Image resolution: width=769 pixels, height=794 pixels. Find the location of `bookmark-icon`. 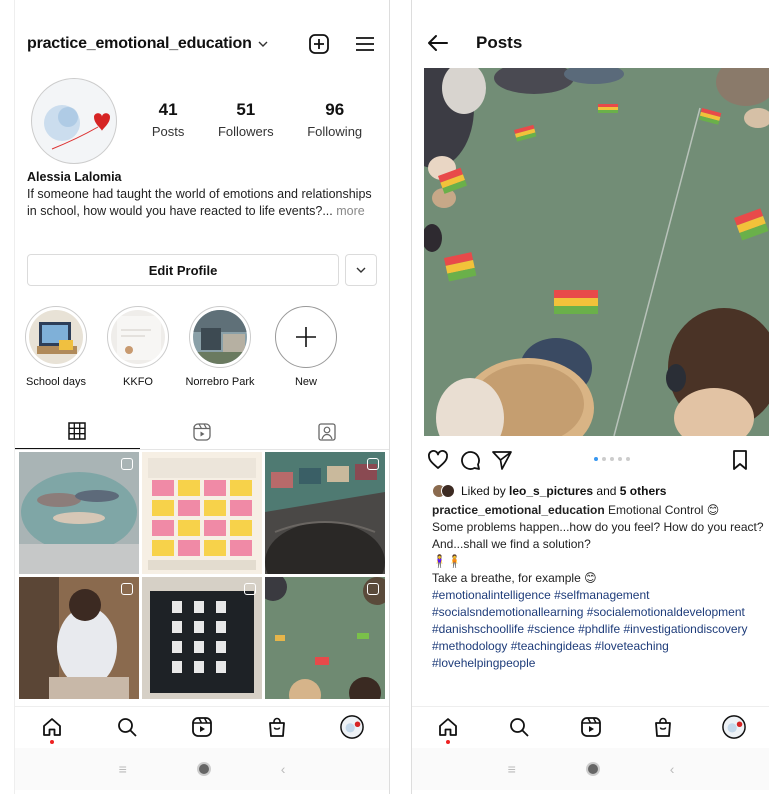

bookmark-icon is located at coordinates (740, 460).